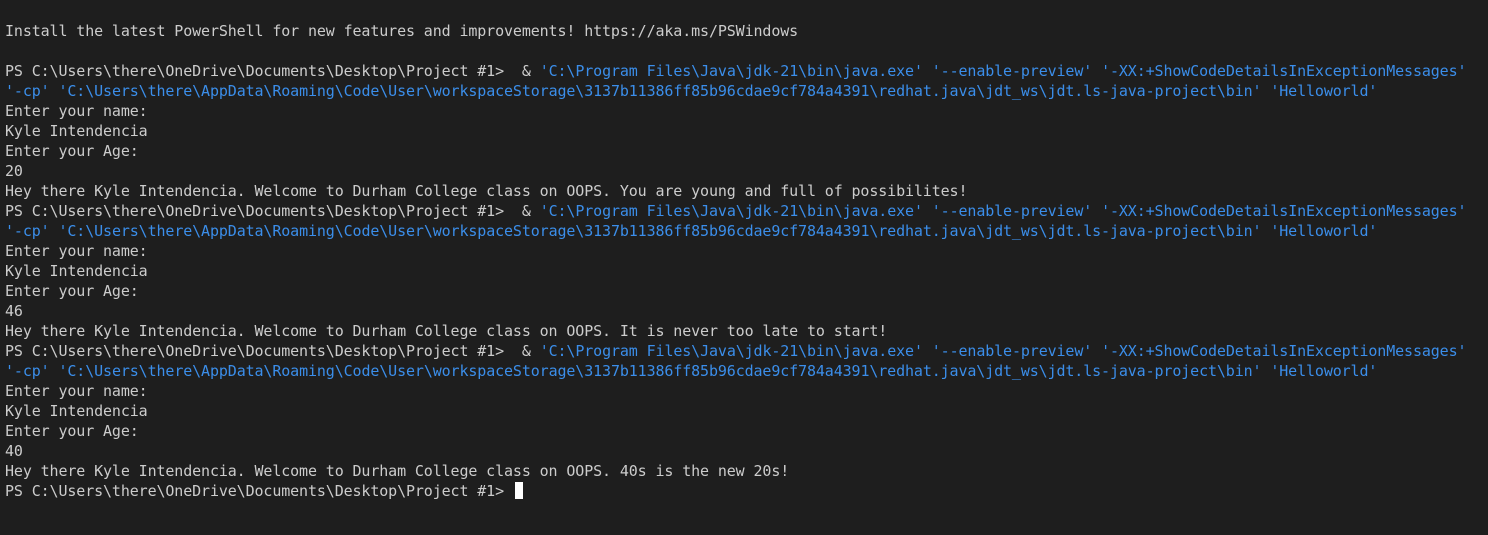 Image resolution: width=1488 pixels, height=535 pixels. Describe the element at coordinates (14, 171) in the screenshot. I see `input-line: 20` at that location.